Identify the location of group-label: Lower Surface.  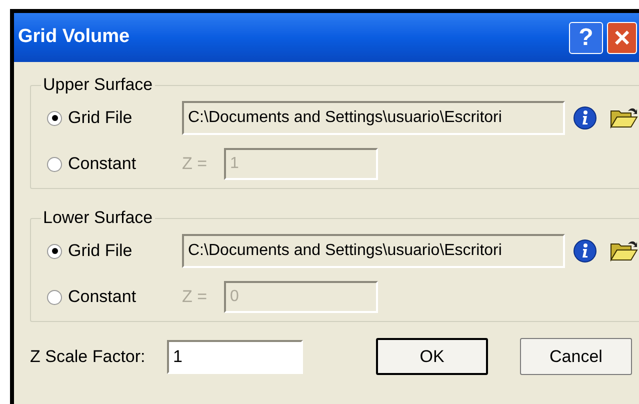
(98, 218).